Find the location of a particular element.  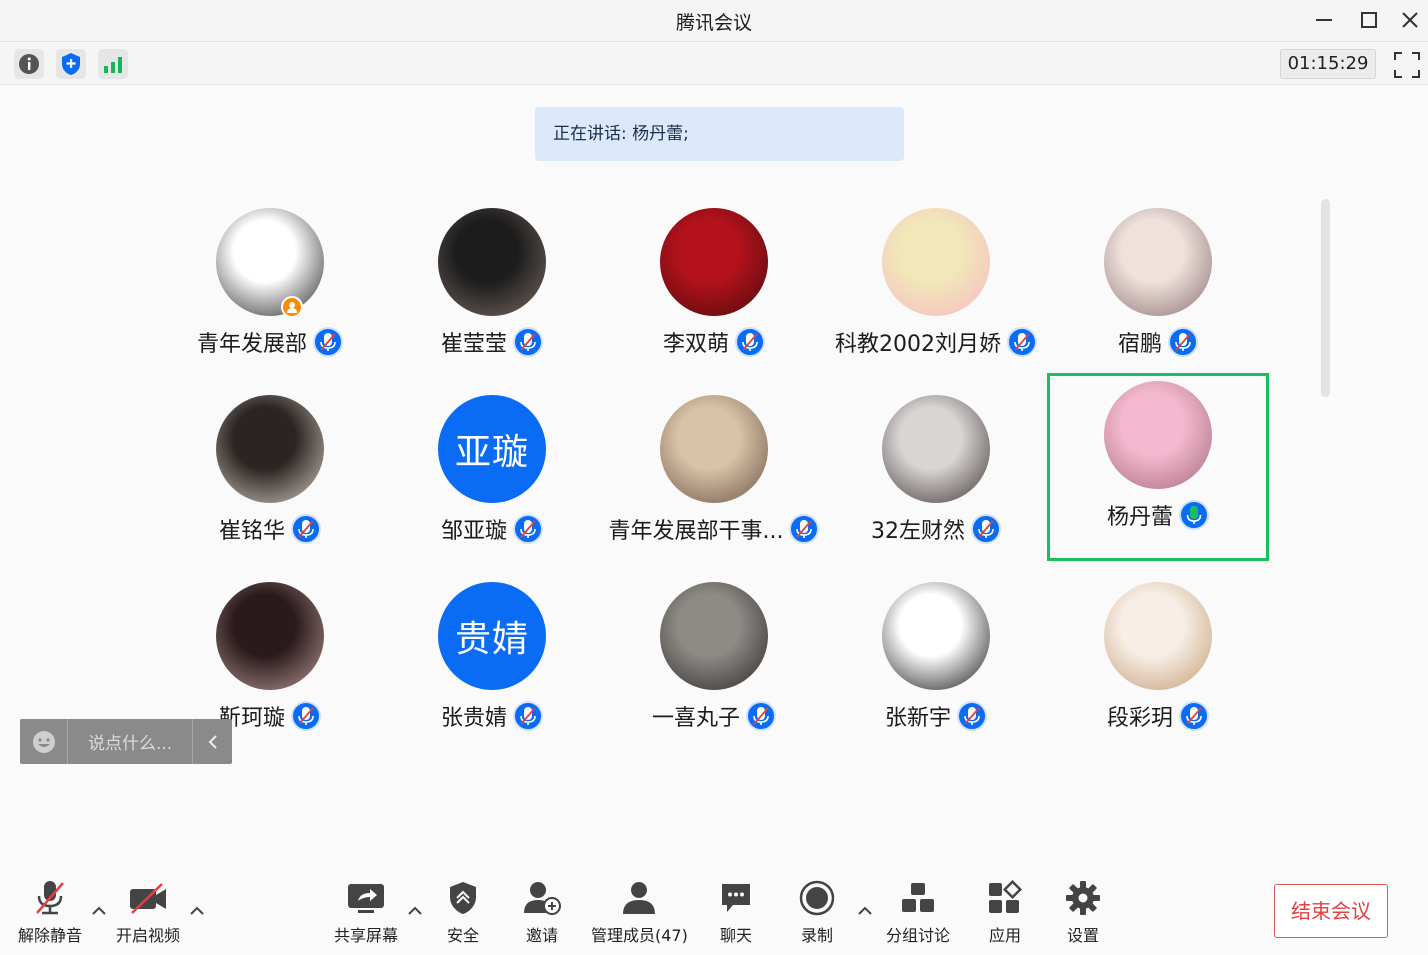

video-options-caret-icon is located at coordinates (197, 911).